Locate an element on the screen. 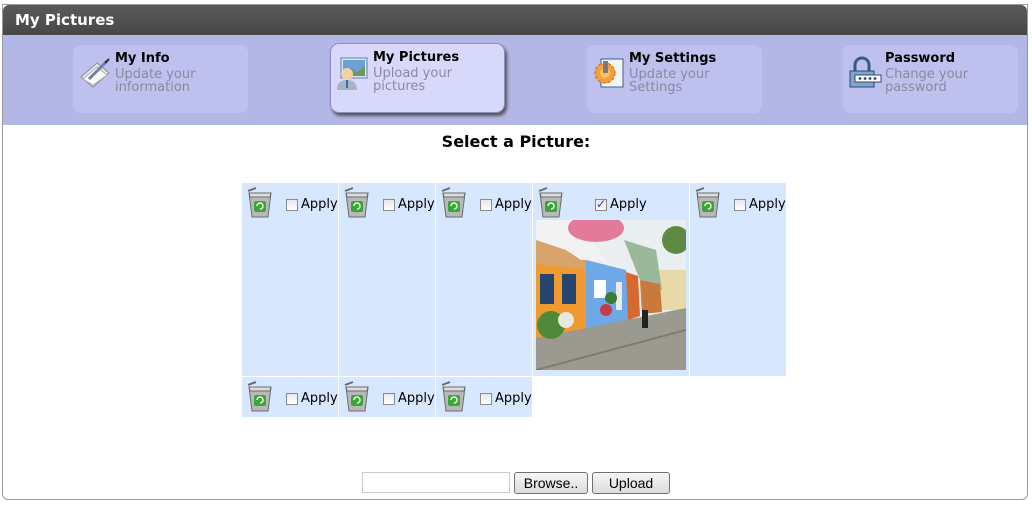 The image size is (1032, 505). nav-item-desc: Change your password is located at coordinates (927, 81).